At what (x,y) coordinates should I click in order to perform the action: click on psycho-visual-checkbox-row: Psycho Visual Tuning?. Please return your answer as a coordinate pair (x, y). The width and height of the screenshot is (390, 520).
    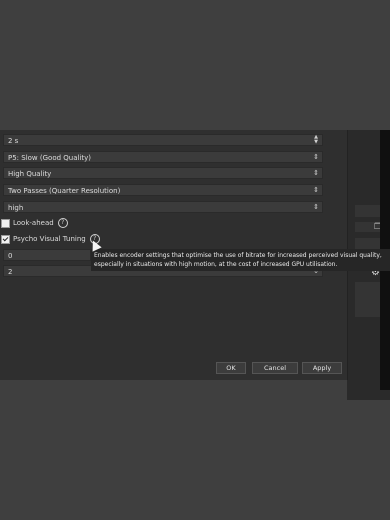
    Looking at the image, I should click on (50, 239).